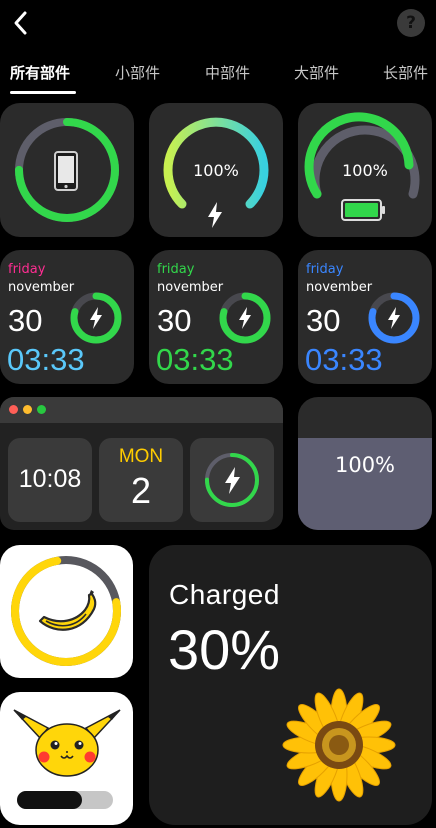 The width and height of the screenshot is (436, 828). I want to click on calendar-tile: MON 2, so click(141, 480).